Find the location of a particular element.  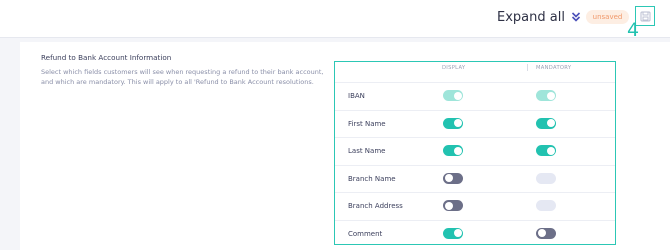

field-label: First Name is located at coordinates (367, 123).